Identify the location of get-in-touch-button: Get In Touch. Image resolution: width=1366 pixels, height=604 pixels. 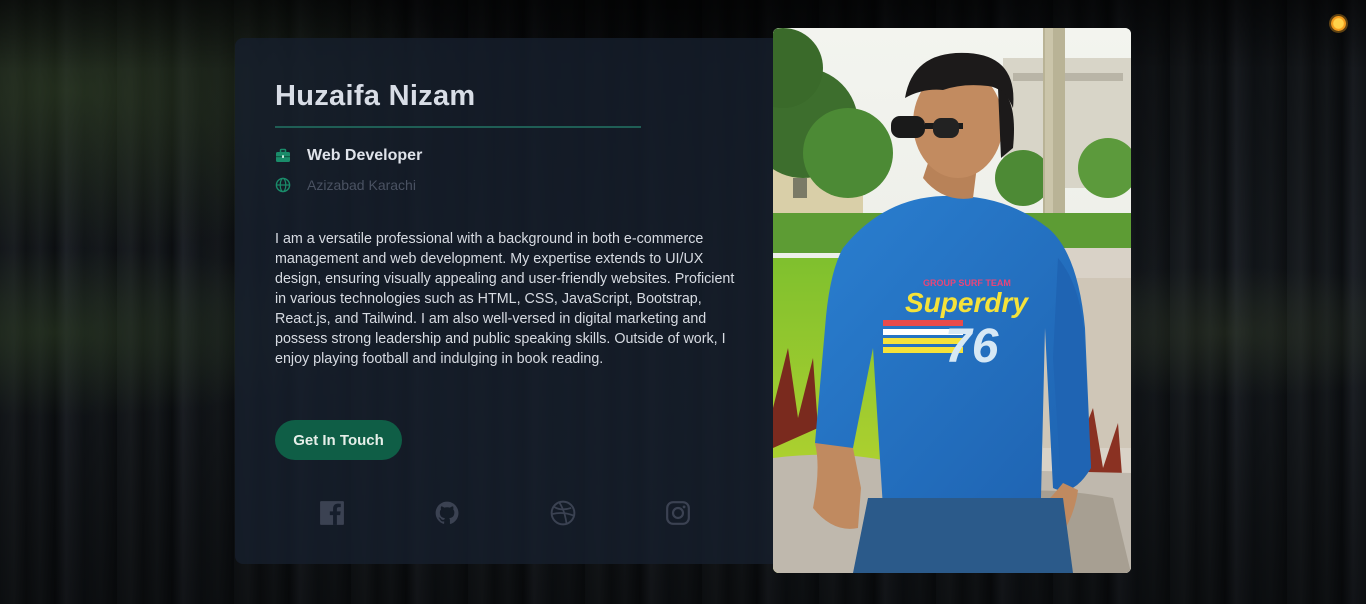
(338, 440).